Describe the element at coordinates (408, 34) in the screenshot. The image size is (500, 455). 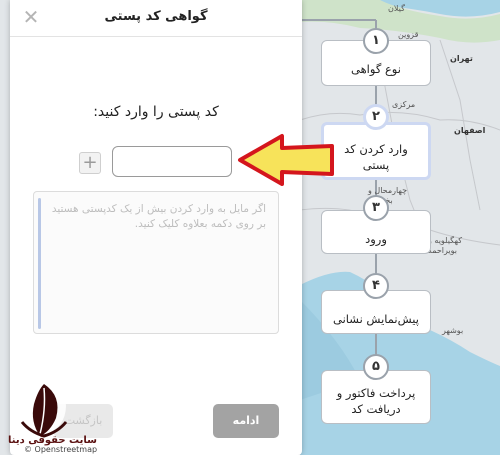
I see `map-label: قزوین` at that location.